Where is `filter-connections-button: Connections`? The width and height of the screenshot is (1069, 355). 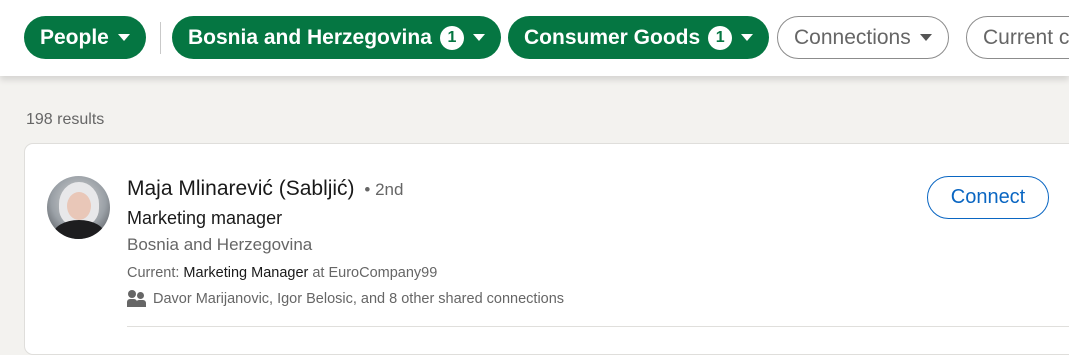
filter-connections-button: Connections is located at coordinates (863, 37).